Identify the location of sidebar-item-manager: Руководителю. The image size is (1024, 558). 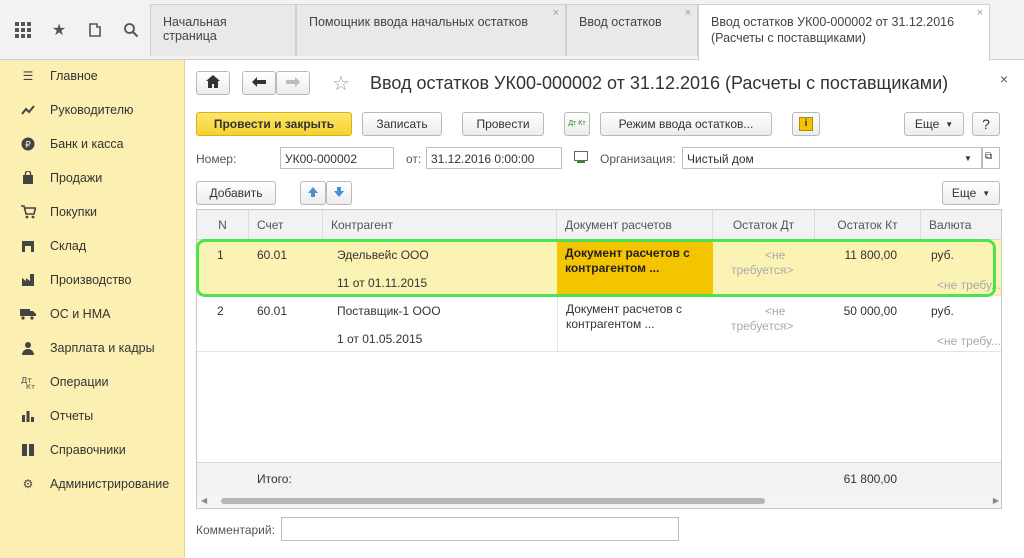
(92, 110).